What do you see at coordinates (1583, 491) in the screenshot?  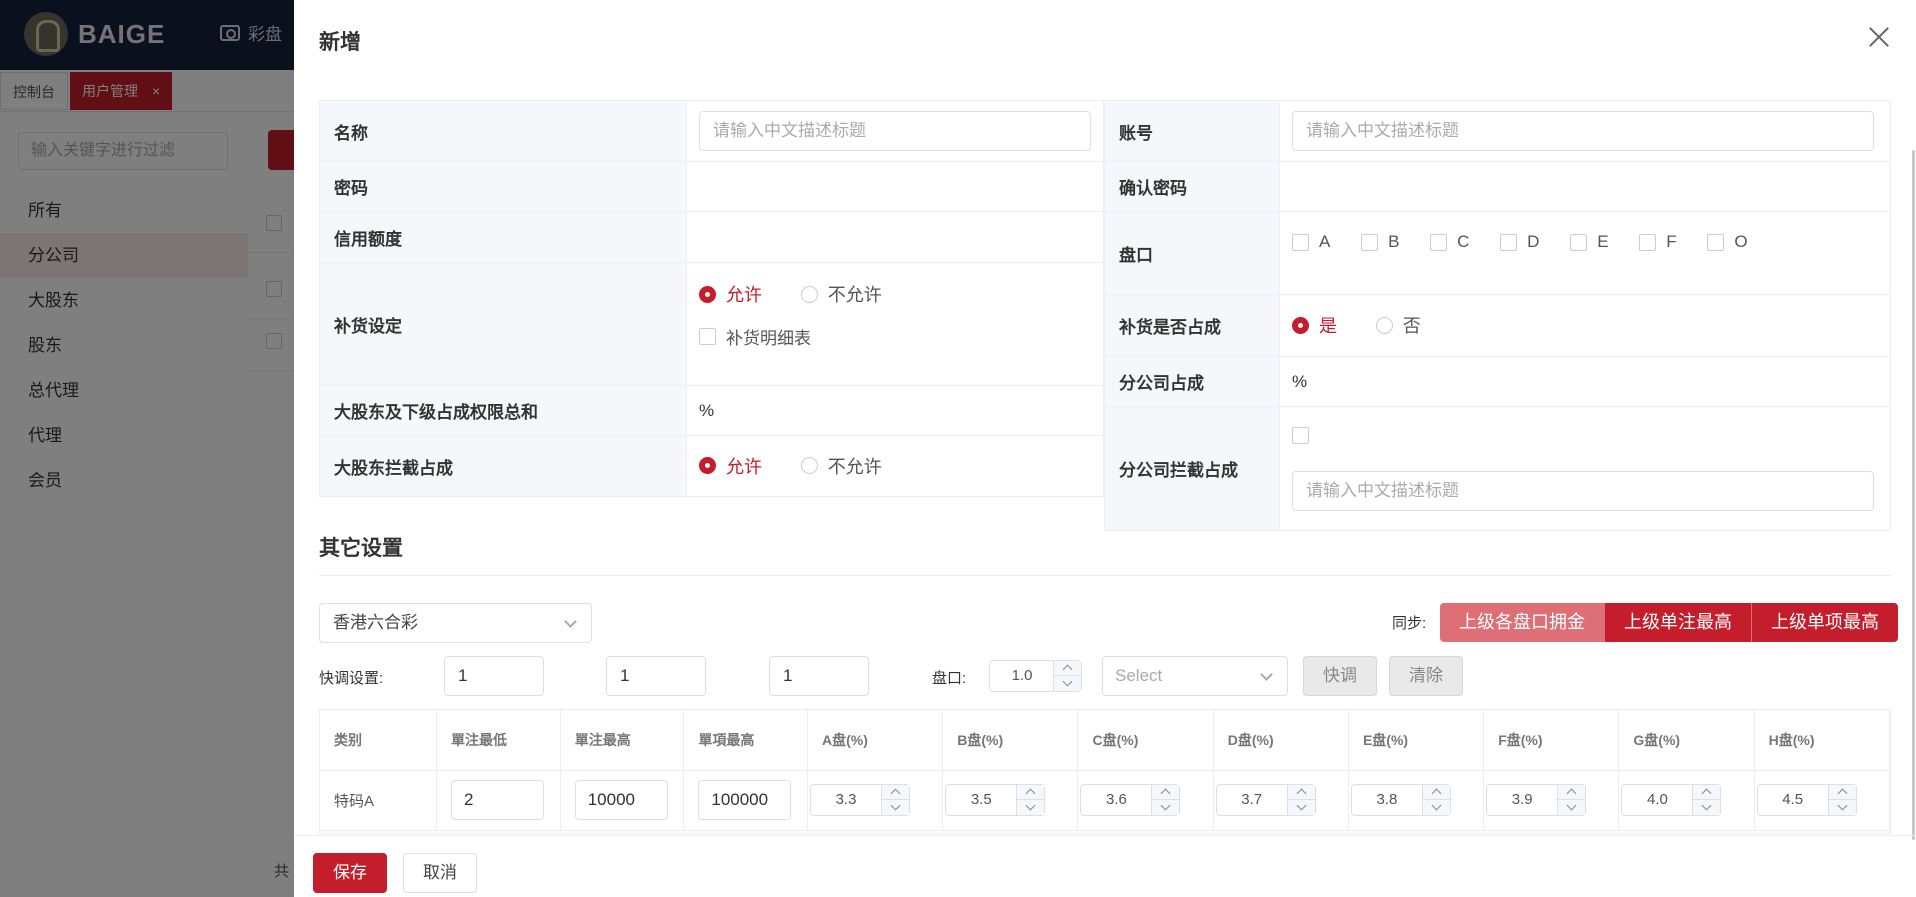 I see `branch-intercept-input: 请输入中文描述标题` at bounding box center [1583, 491].